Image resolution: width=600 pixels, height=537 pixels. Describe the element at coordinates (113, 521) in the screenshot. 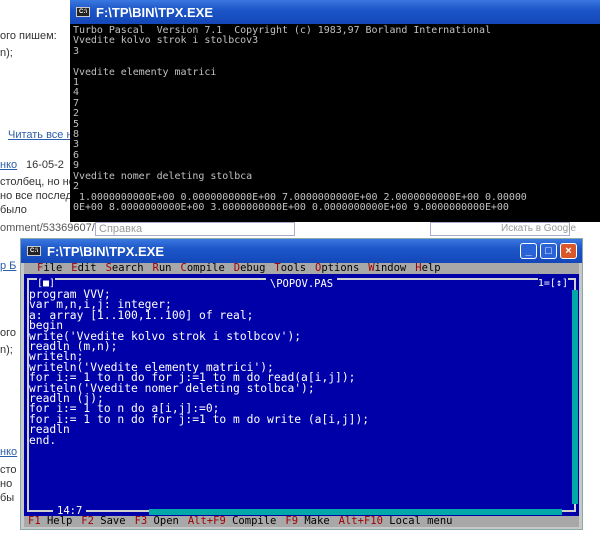

I see `hotkey-label: Save` at that location.